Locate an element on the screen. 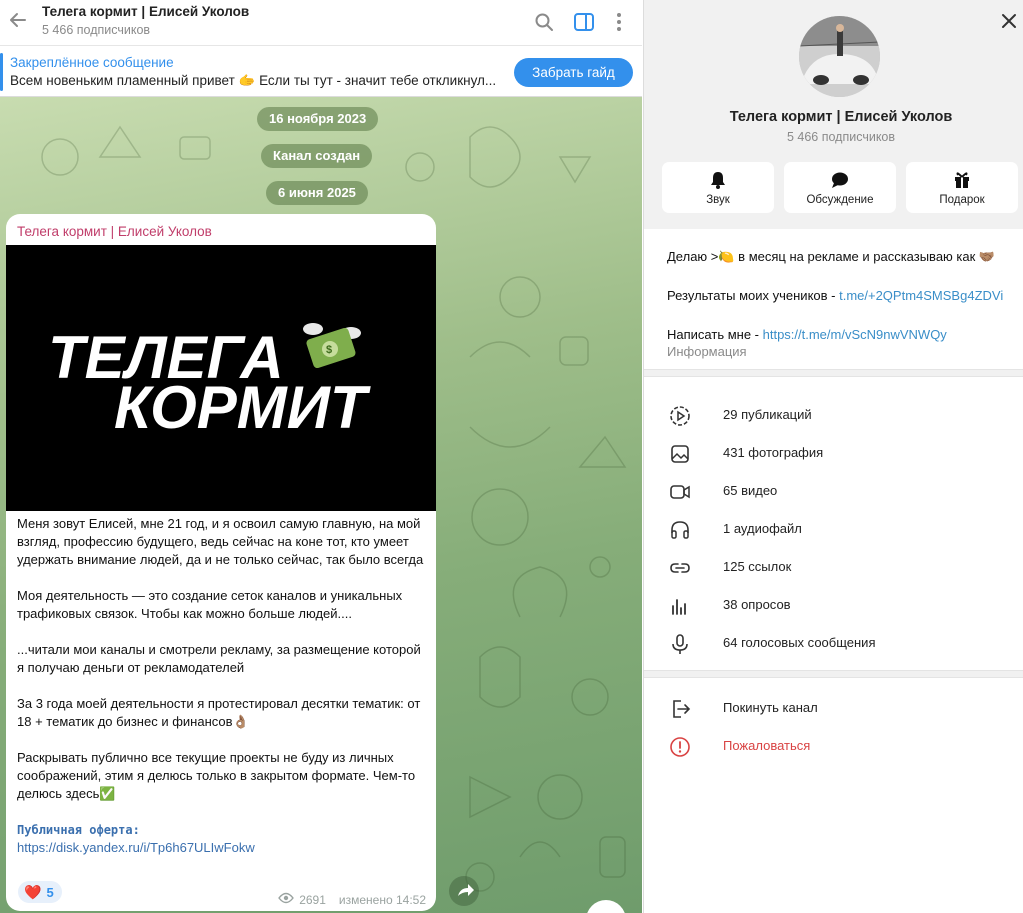 This screenshot has height=913, width=1023. media-row-polls: 38 опросов is located at coordinates (833, 605).